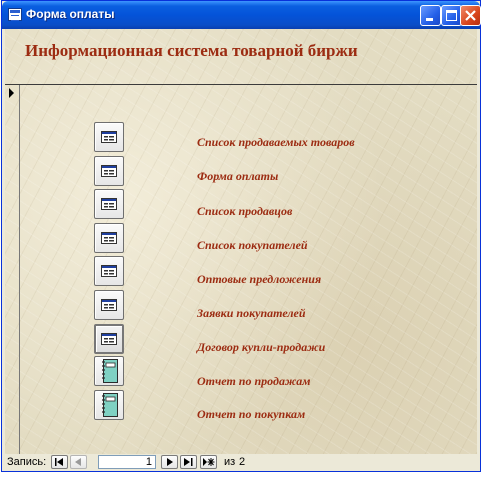 The height and width of the screenshot is (477, 488). What do you see at coordinates (127, 462) in the screenshot?
I see `record-number-input: 1` at bounding box center [127, 462].